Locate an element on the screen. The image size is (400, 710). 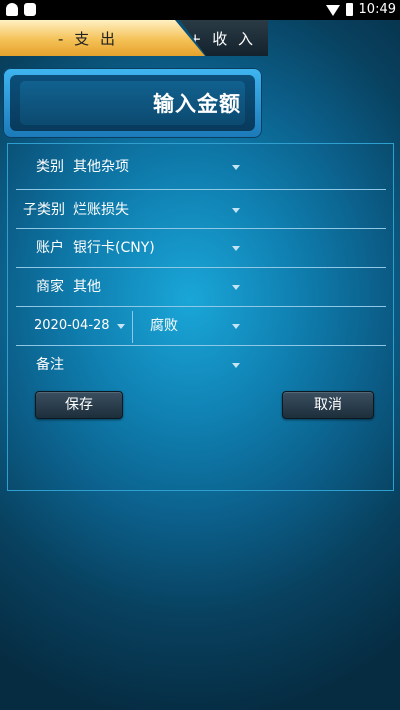
type-tabs: + 收 入 - 支 出 is located at coordinates (200, 38).